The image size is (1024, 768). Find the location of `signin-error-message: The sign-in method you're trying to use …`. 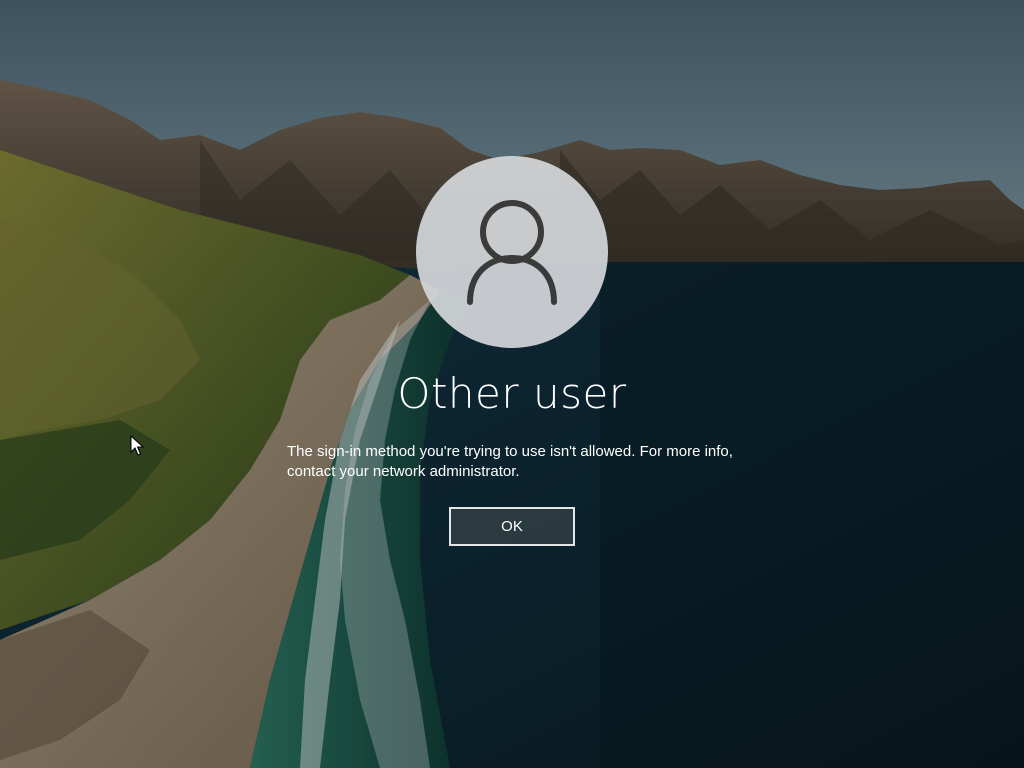

signin-error-message: The sign-in method you're trying to use … is located at coordinates (522, 462).